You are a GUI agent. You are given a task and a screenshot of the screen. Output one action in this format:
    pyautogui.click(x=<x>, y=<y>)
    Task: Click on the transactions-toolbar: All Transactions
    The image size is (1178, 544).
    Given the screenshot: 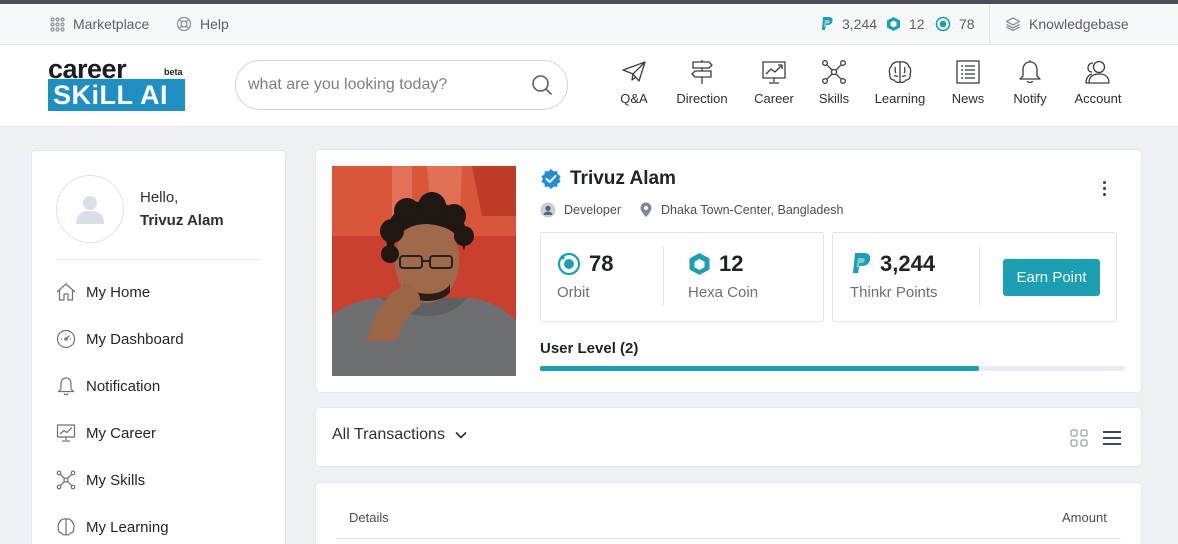 What is the action you would take?
    pyautogui.click(x=728, y=437)
    